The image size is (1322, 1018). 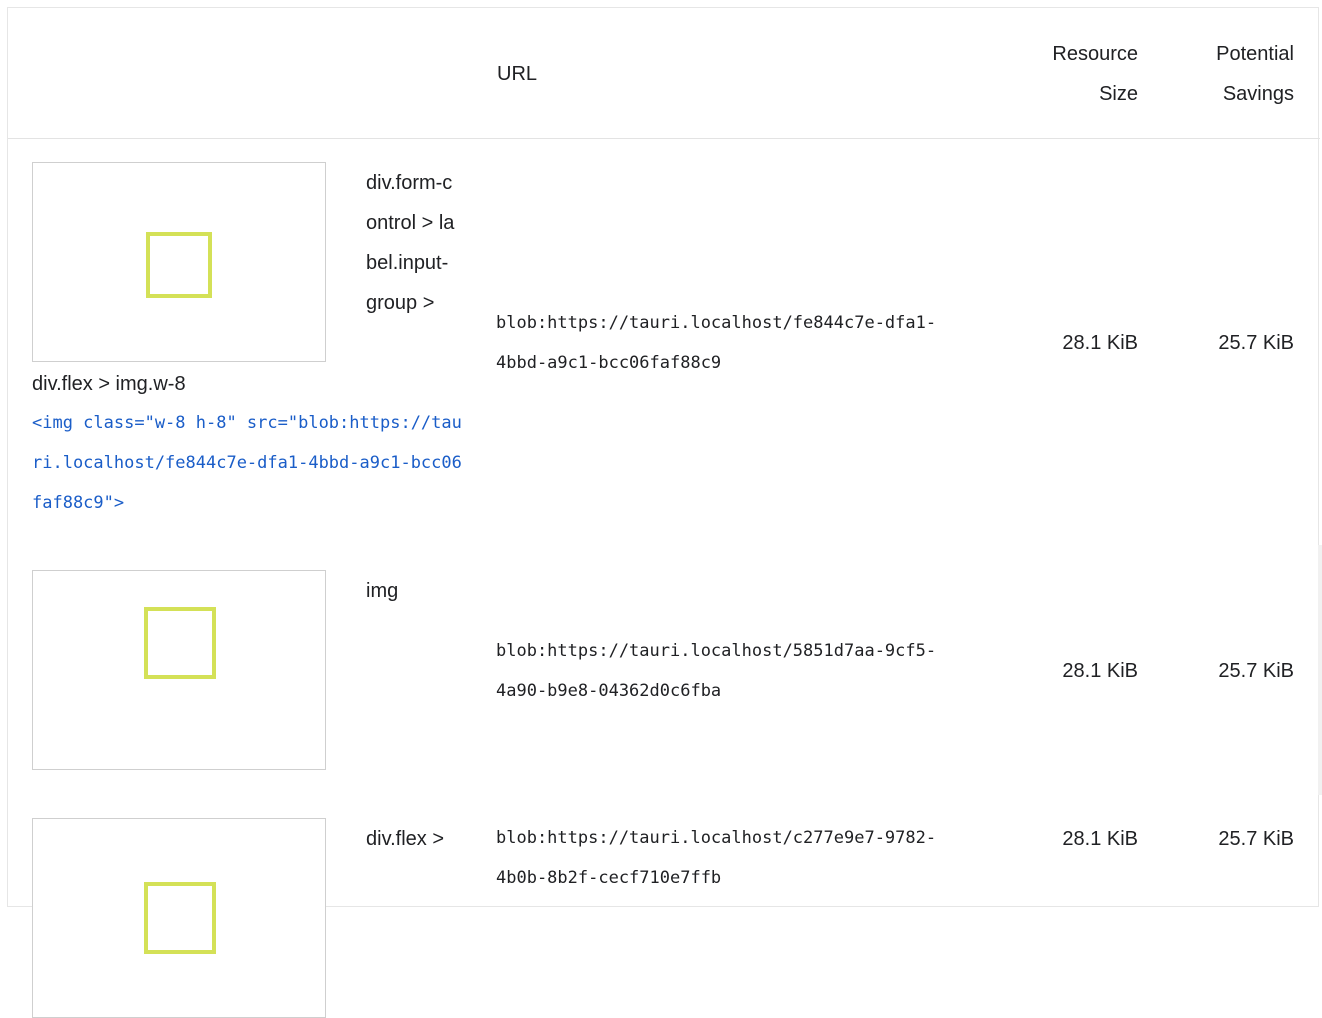 What do you see at coordinates (1095, 74) in the screenshot?
I see `resource-size-column-header: Resource Size` at bounding box center [1095, 74].